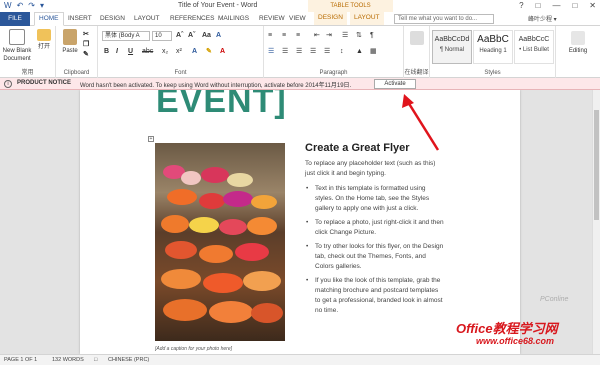 The image size is (600, 365). I want to click on tab-layout: LAYOUT, so click(147, 19).